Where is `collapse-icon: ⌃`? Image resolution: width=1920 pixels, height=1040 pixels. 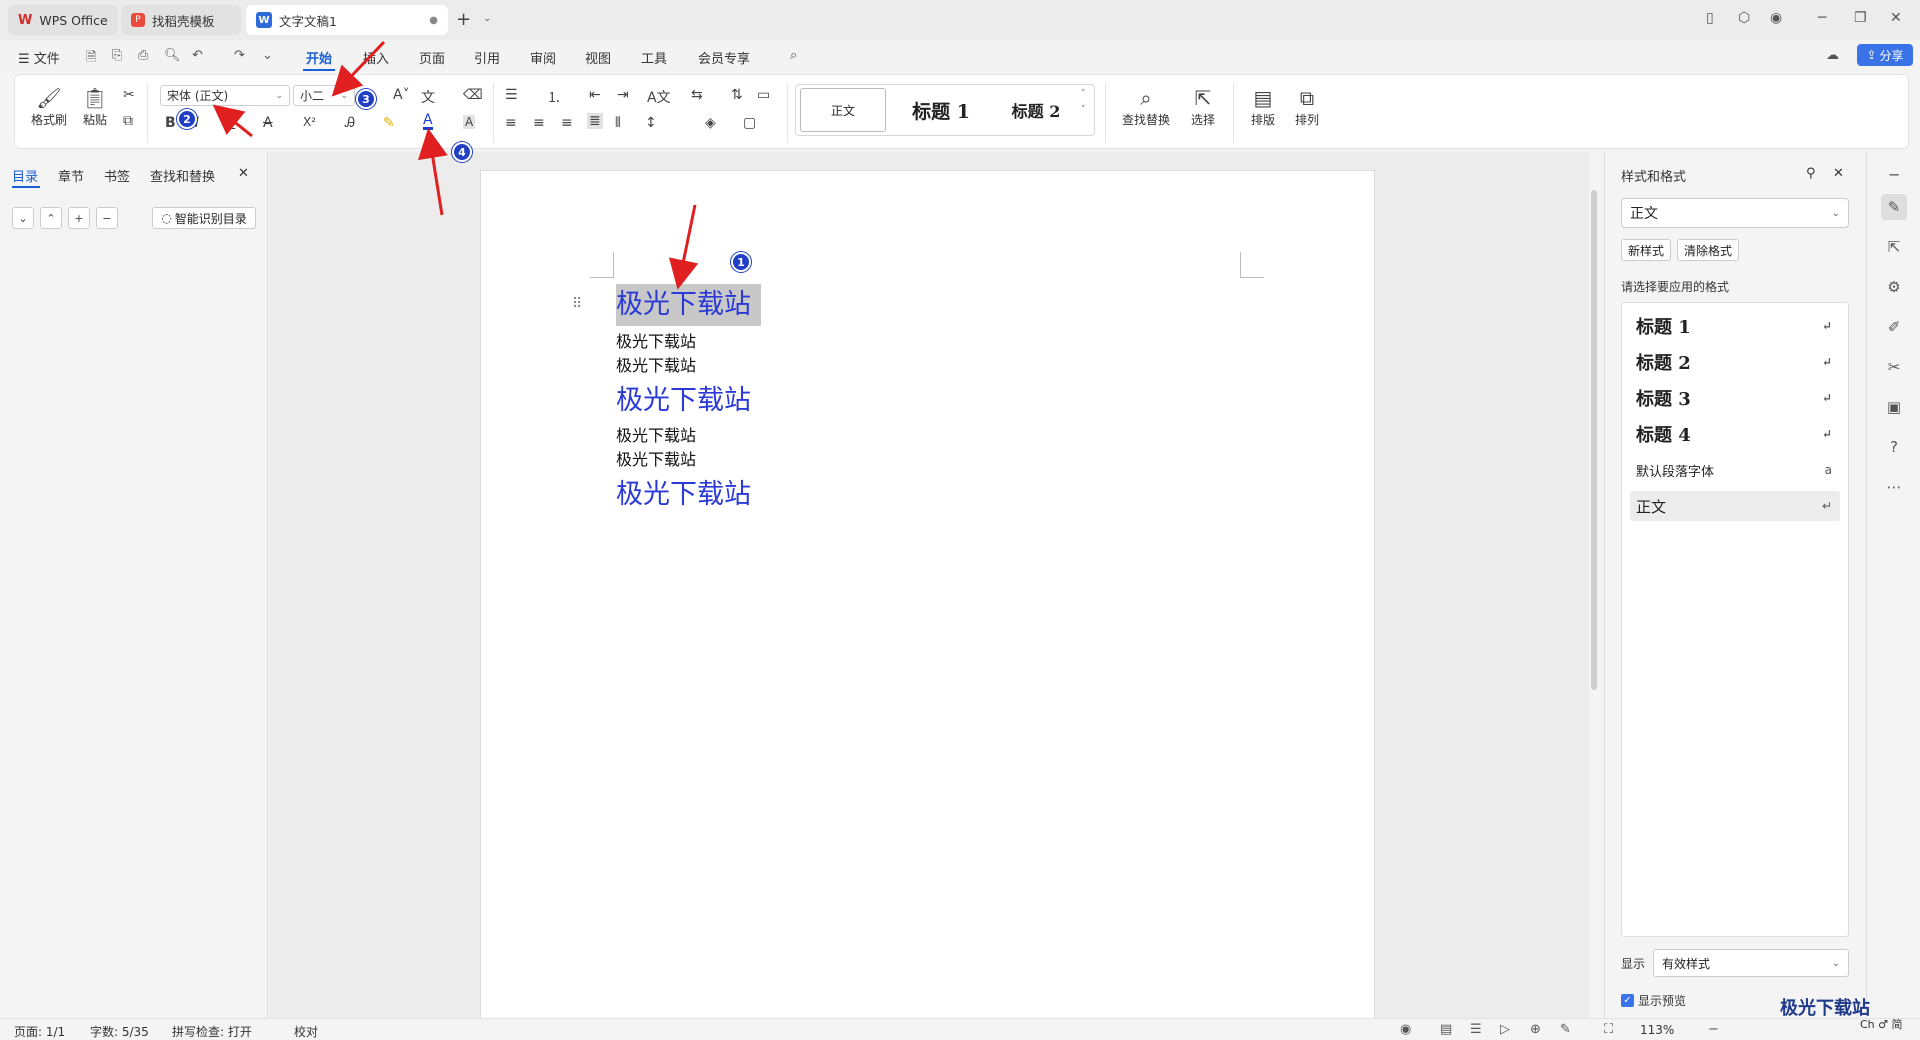
collapse-icon: ⌃ is located at coordinates (51, 218).